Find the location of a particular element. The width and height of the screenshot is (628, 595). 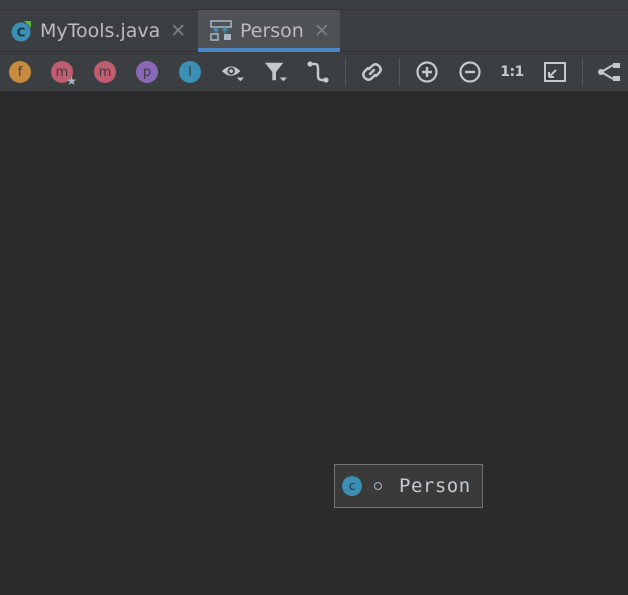

property-icon: p is located at coordinates (147, 72).